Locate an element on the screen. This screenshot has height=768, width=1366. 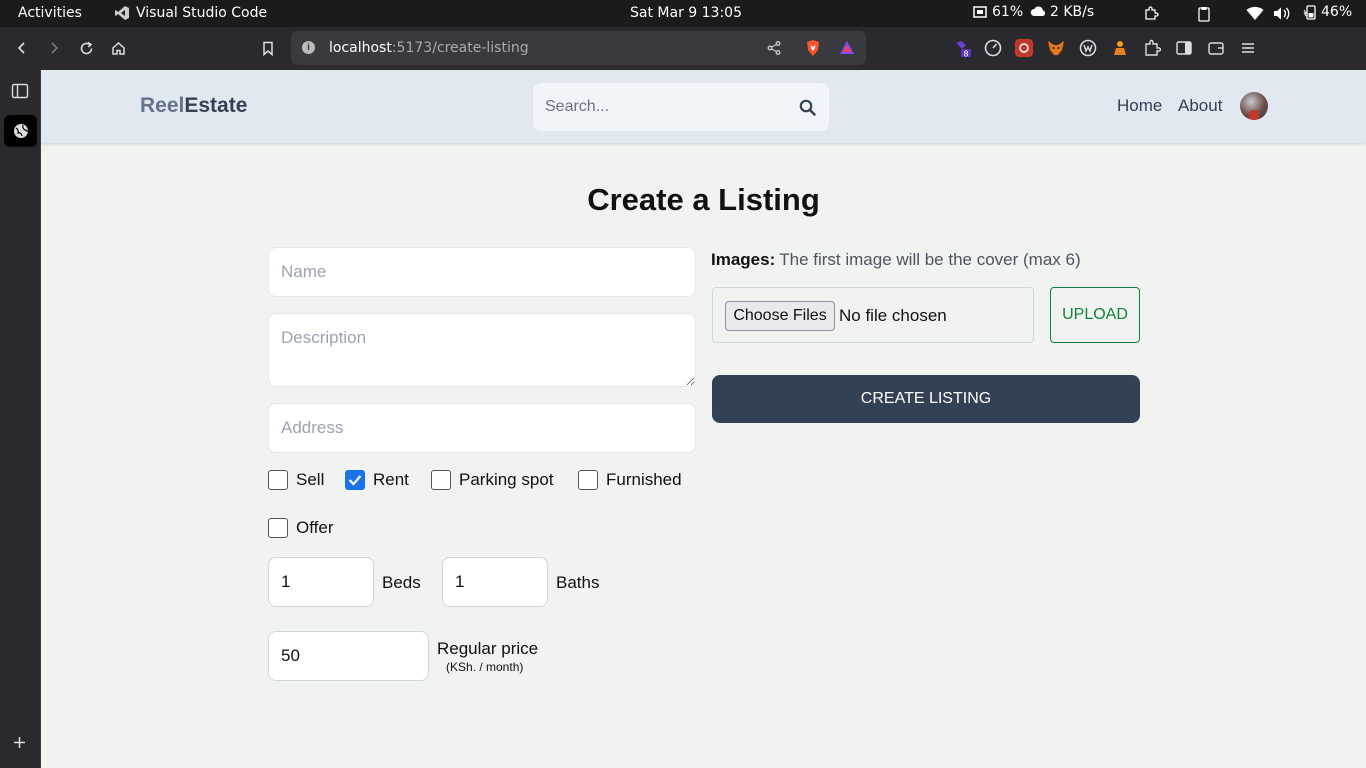
address-input is located at coordinates (482, 428).